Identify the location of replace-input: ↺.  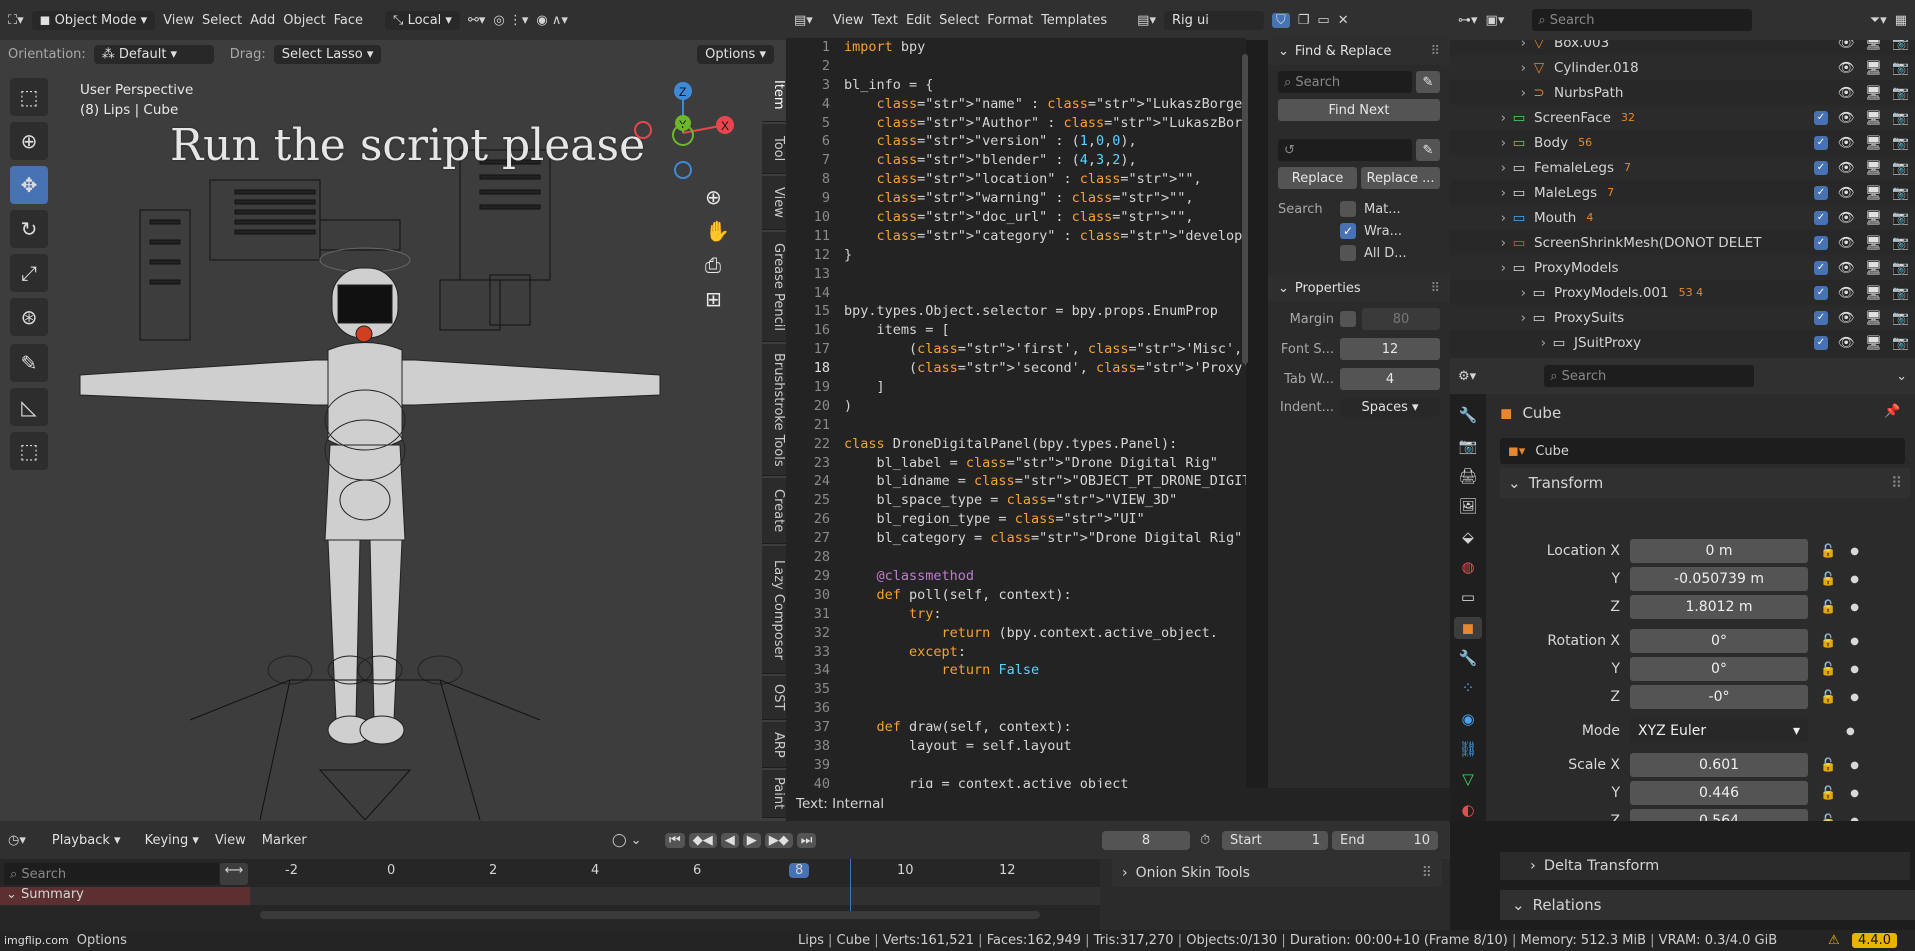
(1345, 150).